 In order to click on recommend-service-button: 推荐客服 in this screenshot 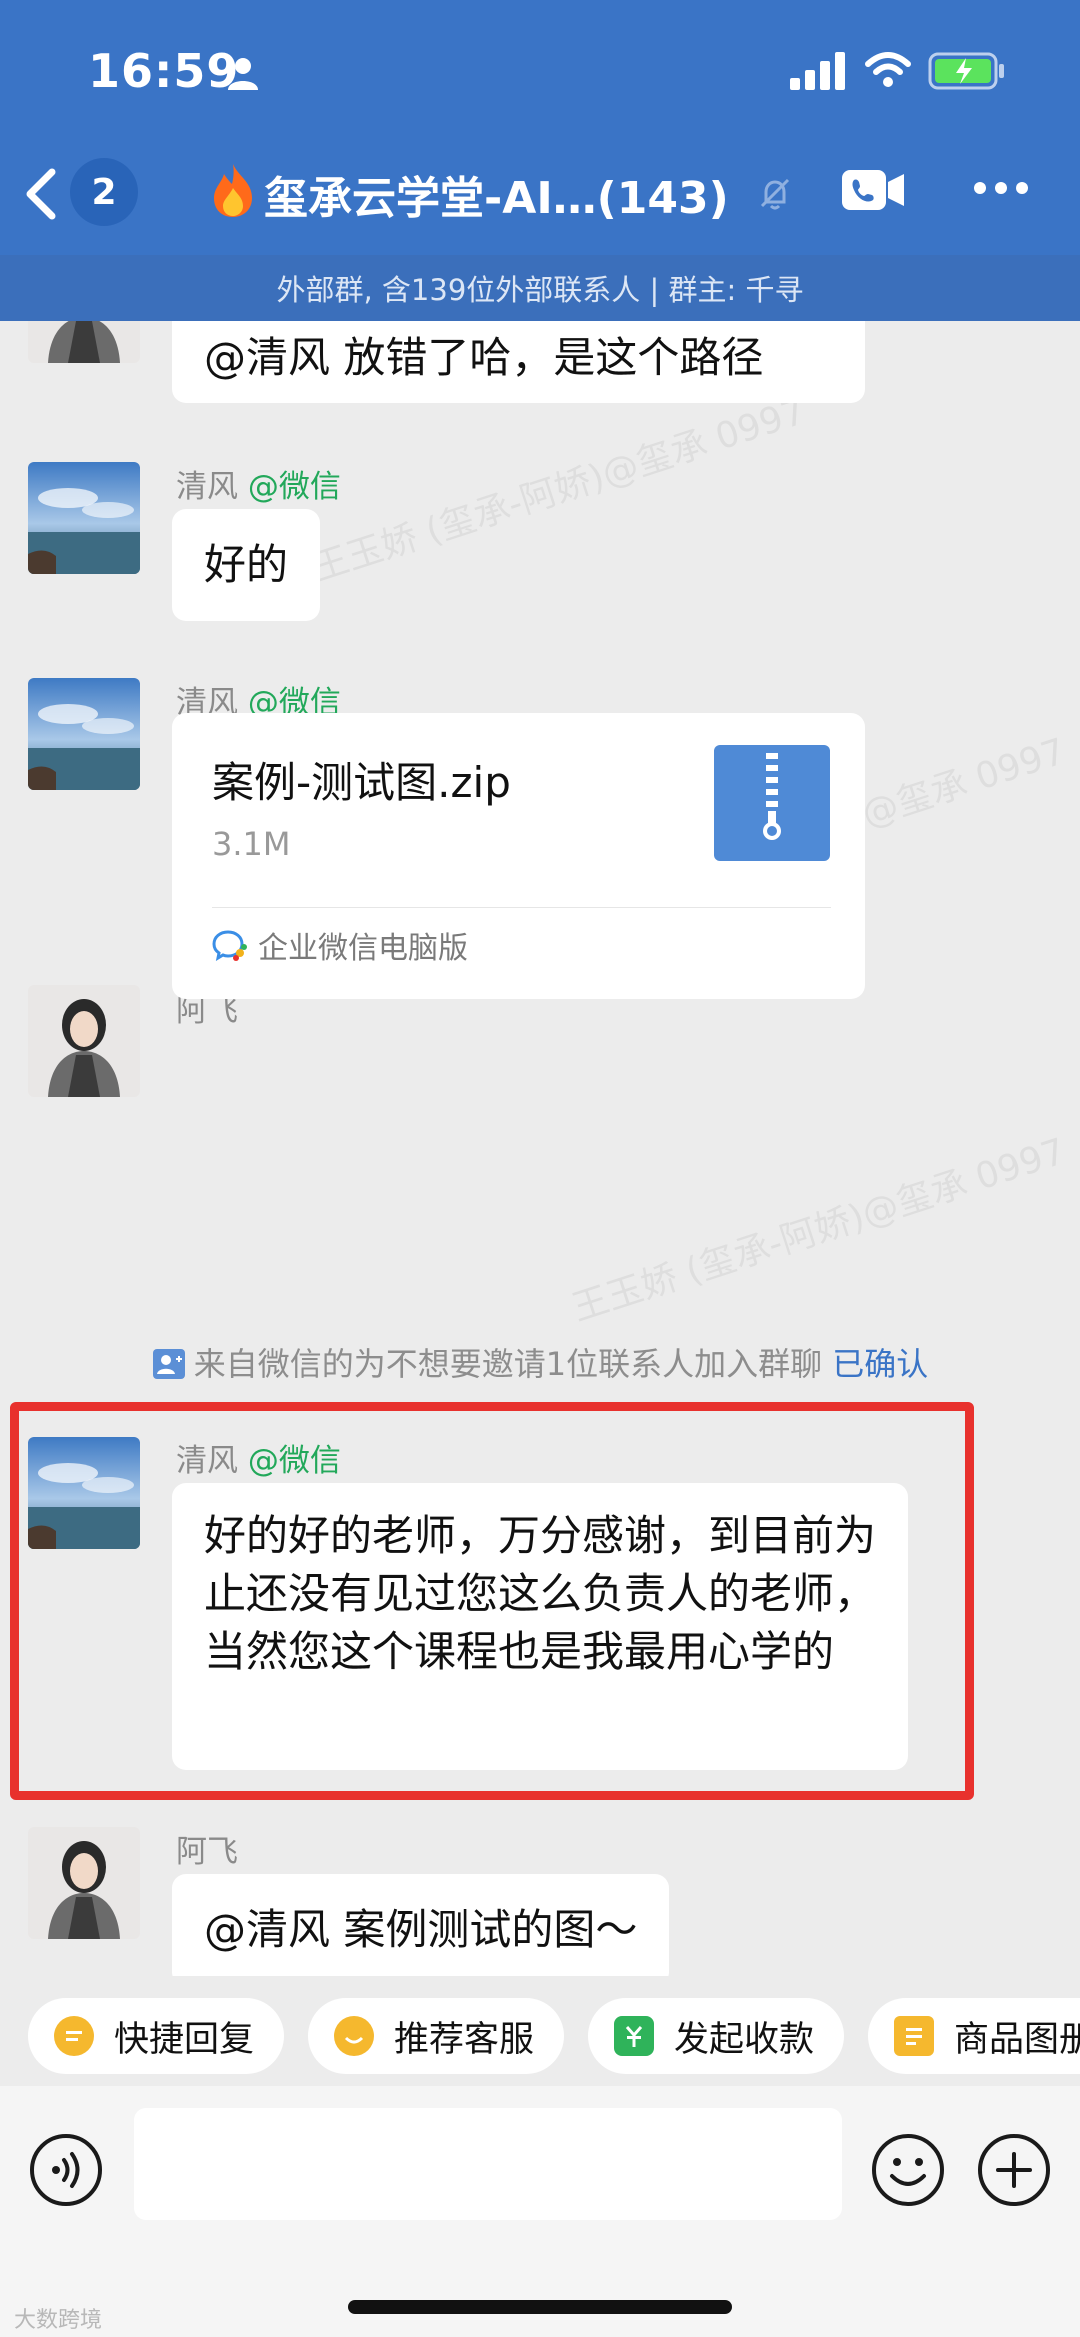, I will do `click(436, 2036)`.